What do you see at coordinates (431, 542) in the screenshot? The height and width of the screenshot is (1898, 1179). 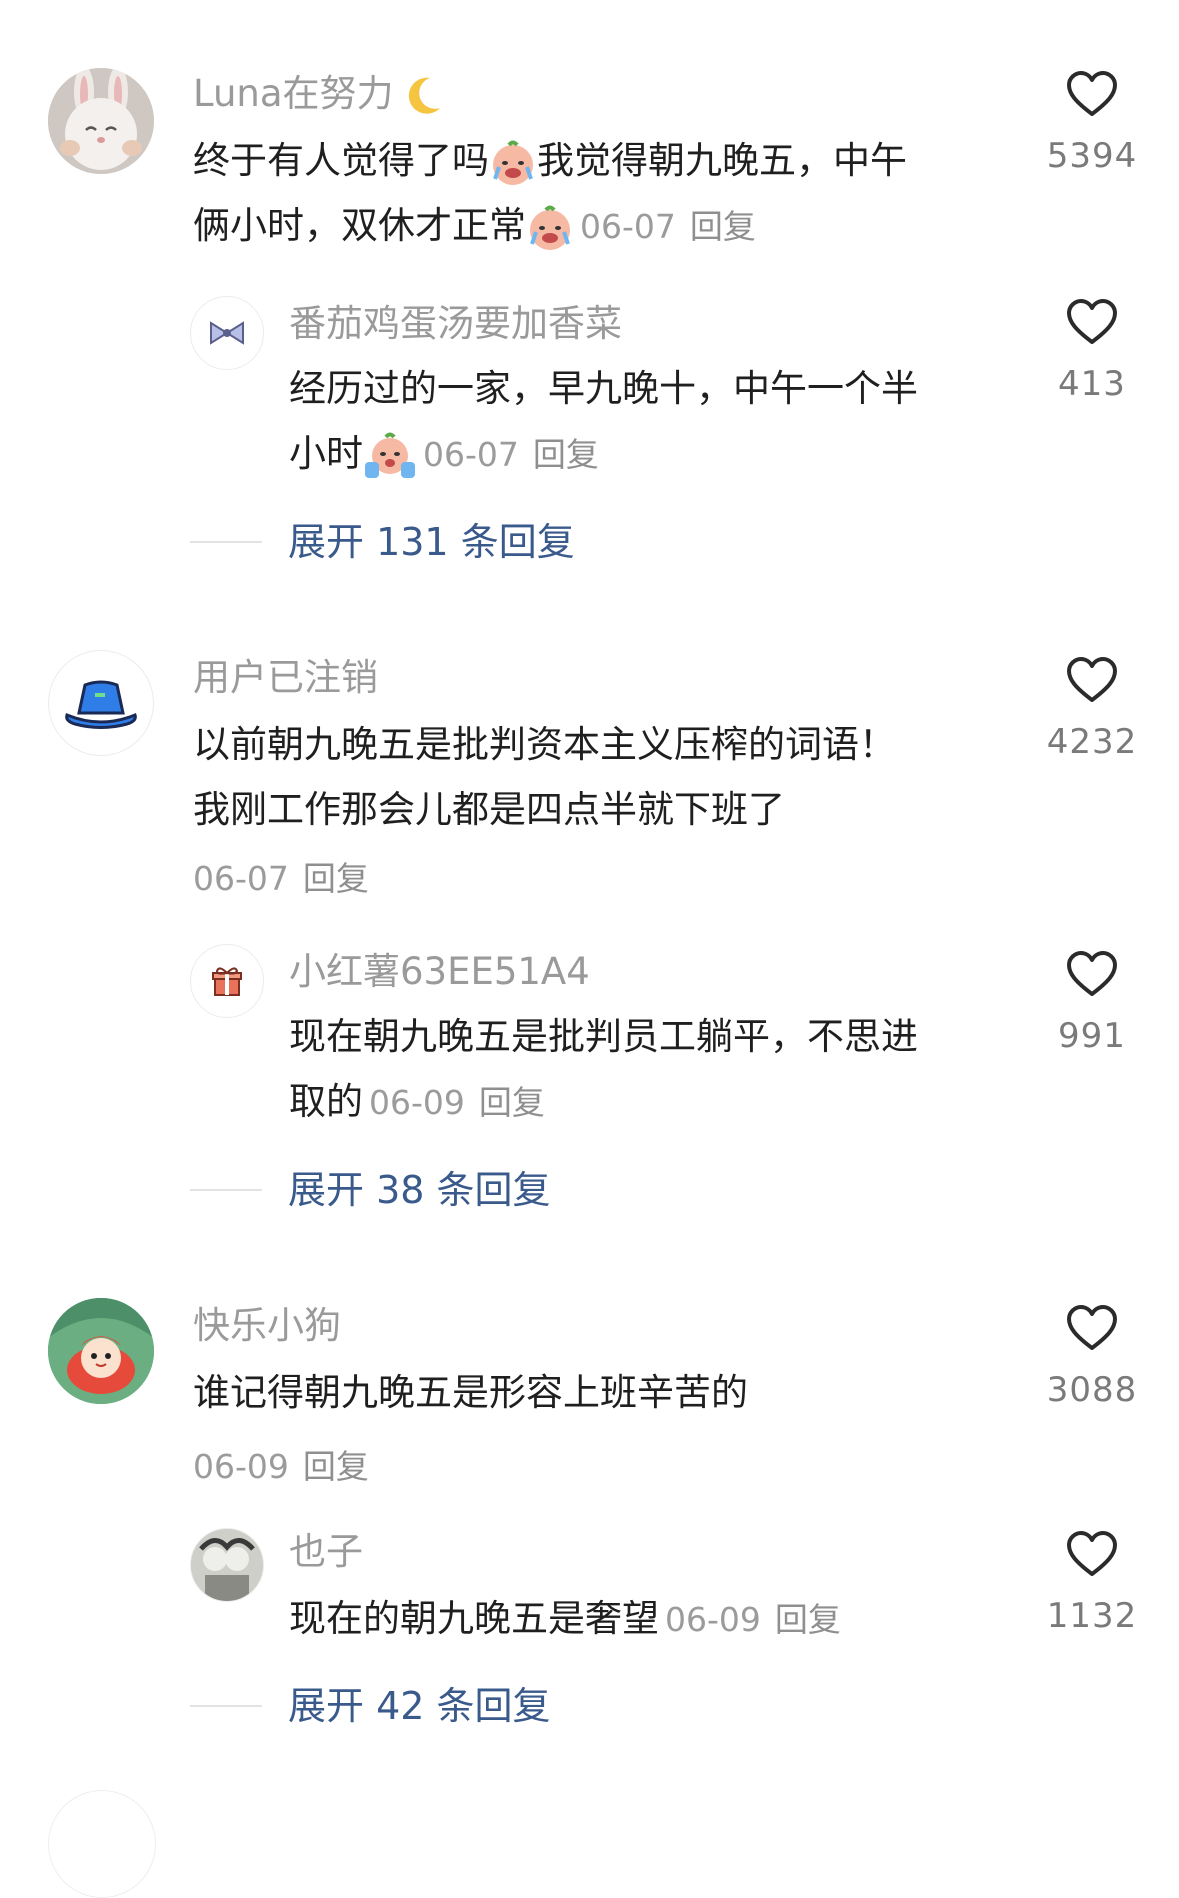 I see `expand-replies-label: 展开 131 条回复` at bounding box center [431, 542].